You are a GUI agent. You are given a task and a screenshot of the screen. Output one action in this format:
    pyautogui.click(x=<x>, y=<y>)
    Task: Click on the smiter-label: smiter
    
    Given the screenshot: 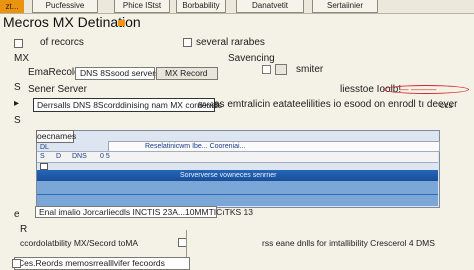 What is the action you would take?
    pyautogui.click(x=310, y=69)
    